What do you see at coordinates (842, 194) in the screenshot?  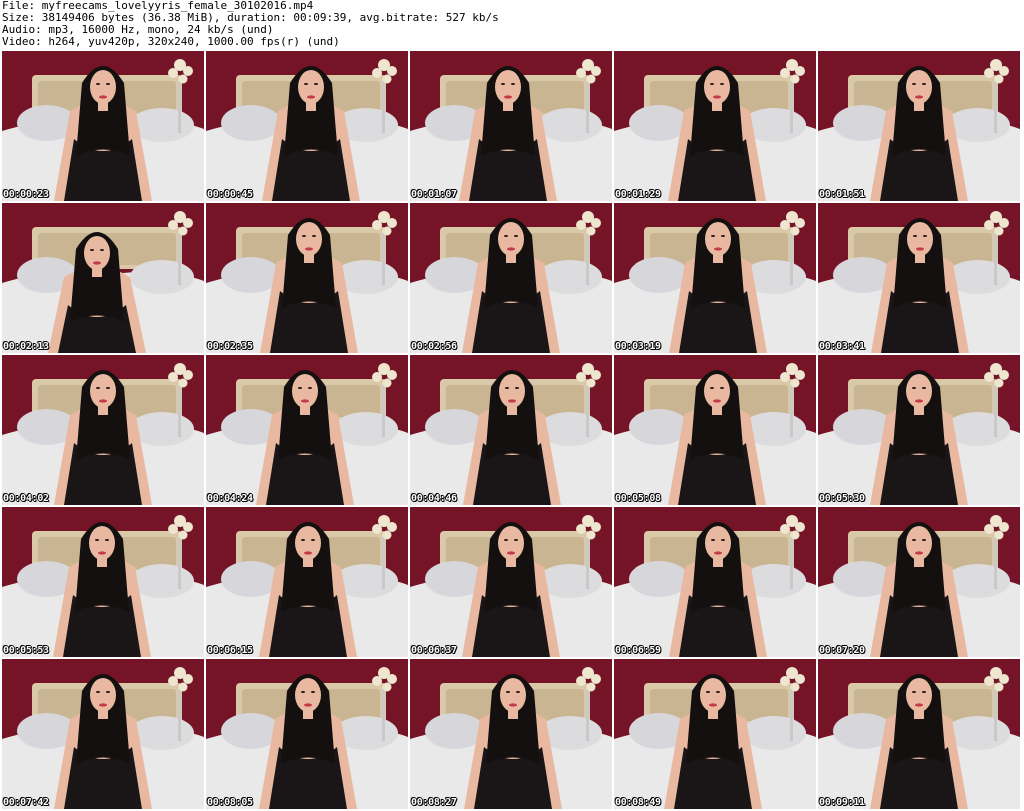 I see `frame-timestamp: 00:01:51` at bounding box center [842, 194].